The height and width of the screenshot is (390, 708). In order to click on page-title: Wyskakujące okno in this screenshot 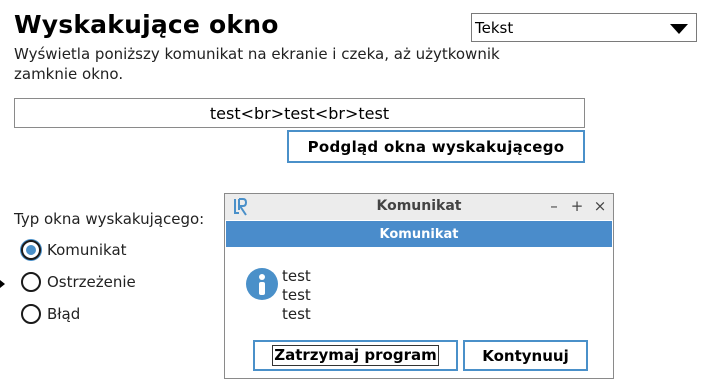, I will do `click(146, 24)`.